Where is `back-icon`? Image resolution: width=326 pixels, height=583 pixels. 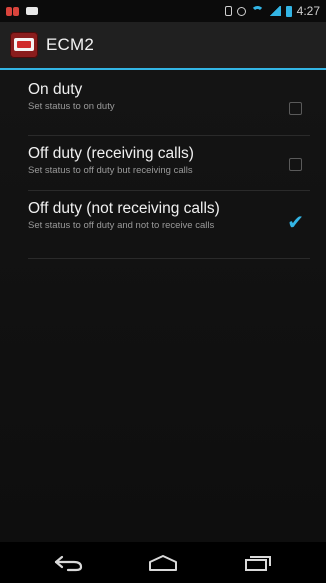 back-icon is located at coordinates (68, 563).